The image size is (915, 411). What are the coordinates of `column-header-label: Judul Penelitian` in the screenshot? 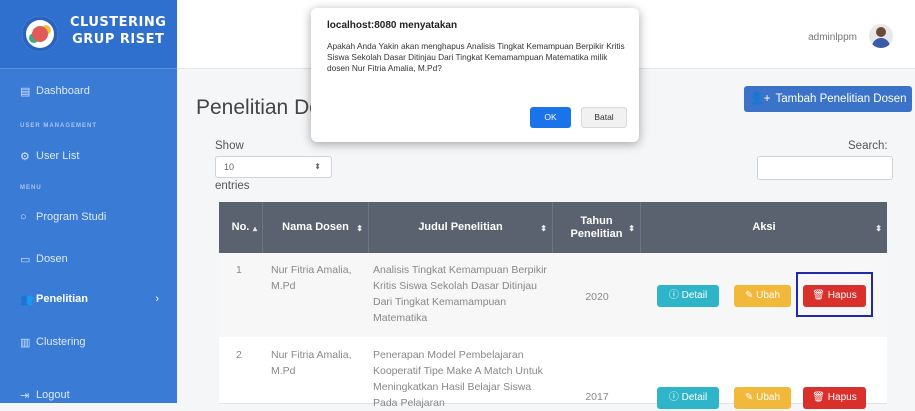 It's located at (460, 227).